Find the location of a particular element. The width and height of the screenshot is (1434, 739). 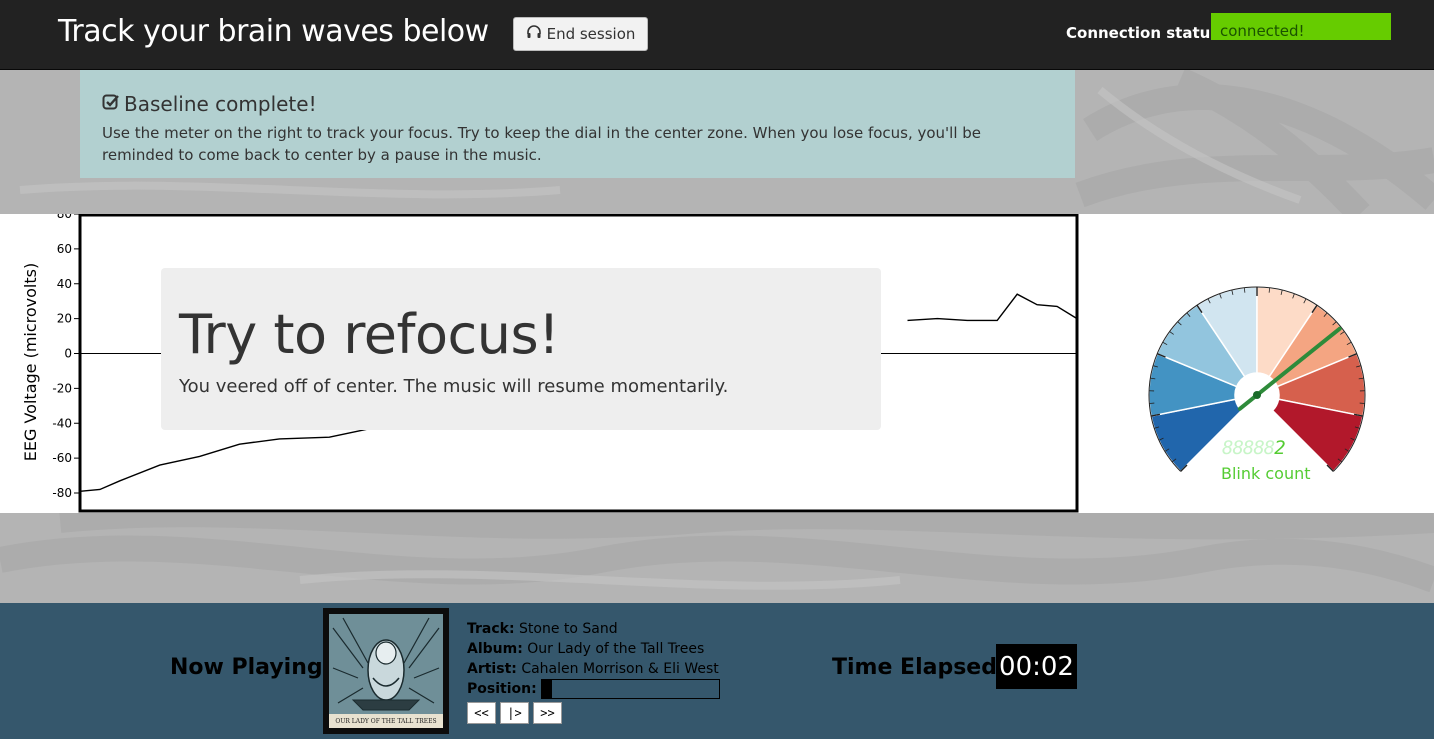

position-label: Position: is located at coordinates (502, 689).